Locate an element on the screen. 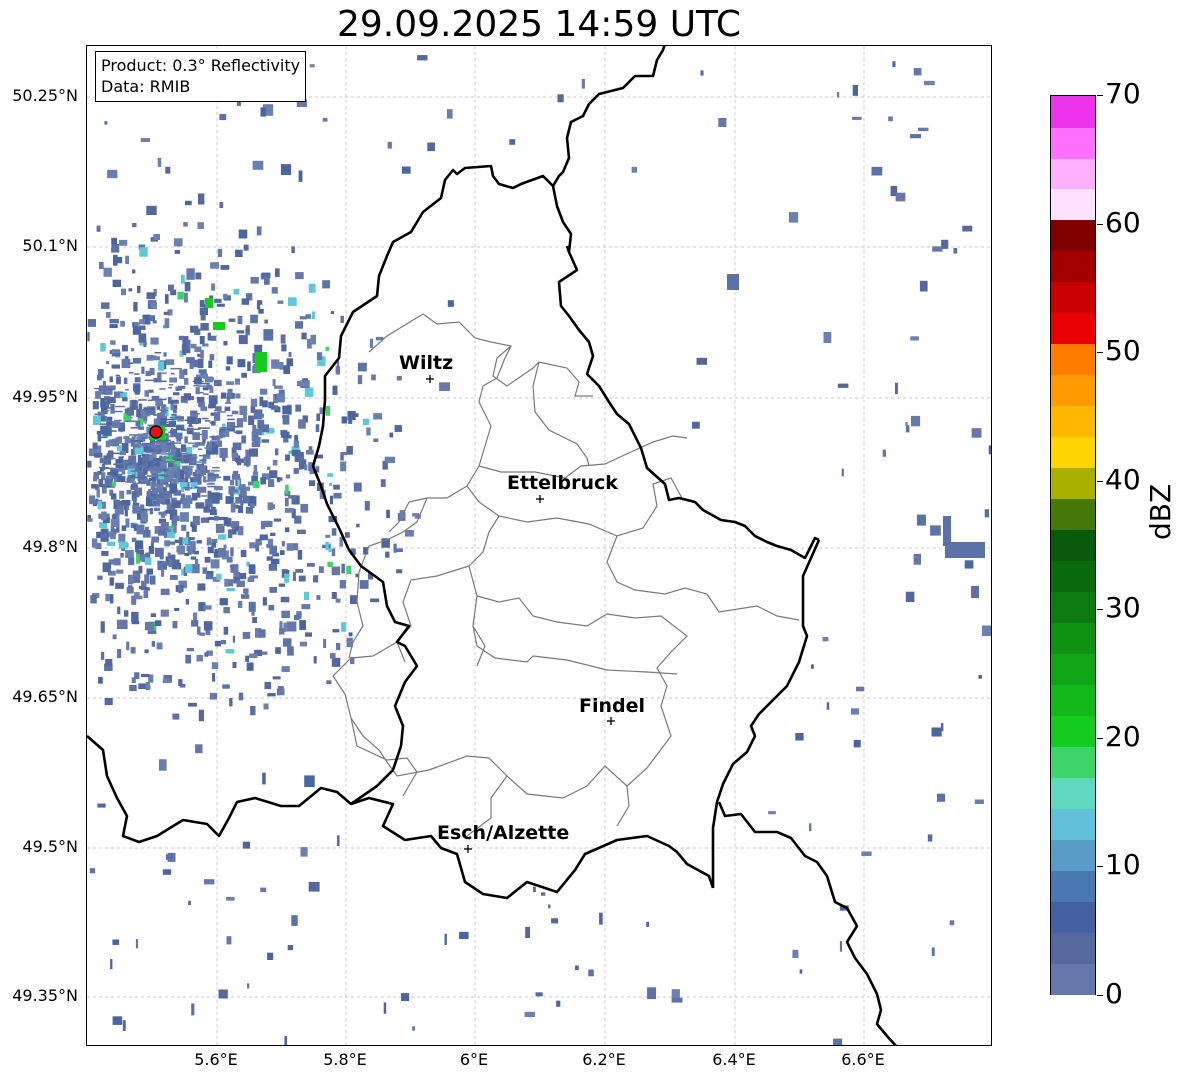  colorbar-tick-label: 40 is located at coordinates (1123, 479).